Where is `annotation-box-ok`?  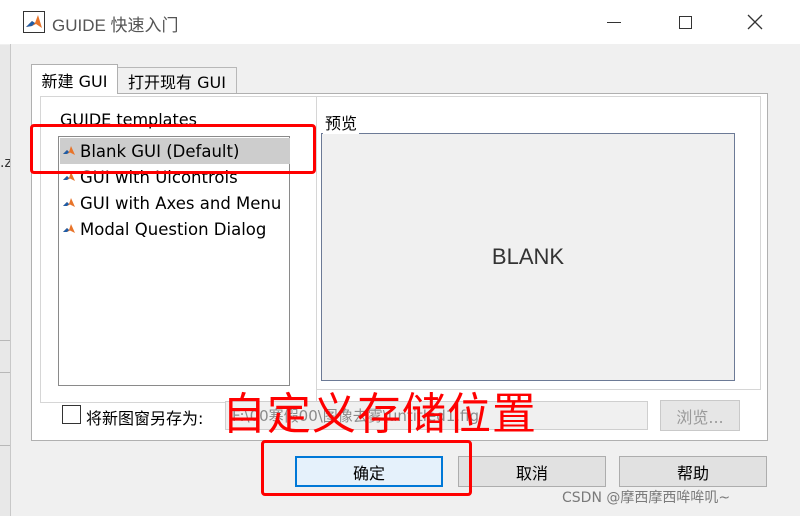
annotation-box-ok is located at coordinates (366, 468).